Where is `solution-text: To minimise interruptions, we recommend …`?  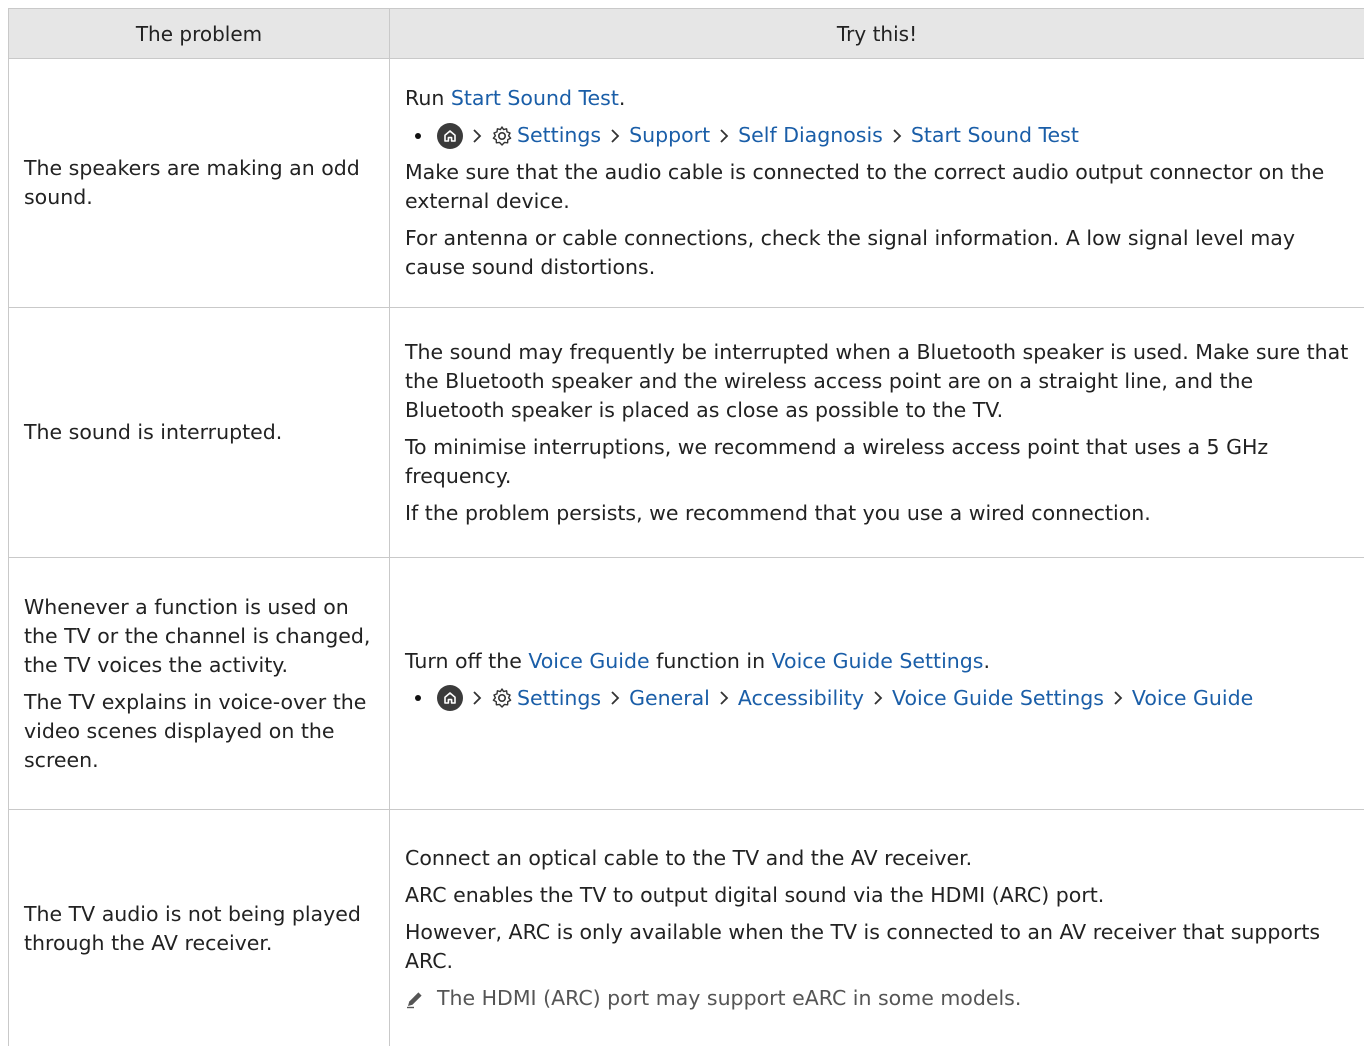
solution-text: To minimise interruptions, we recommend … is located at coordinates (837, 461).